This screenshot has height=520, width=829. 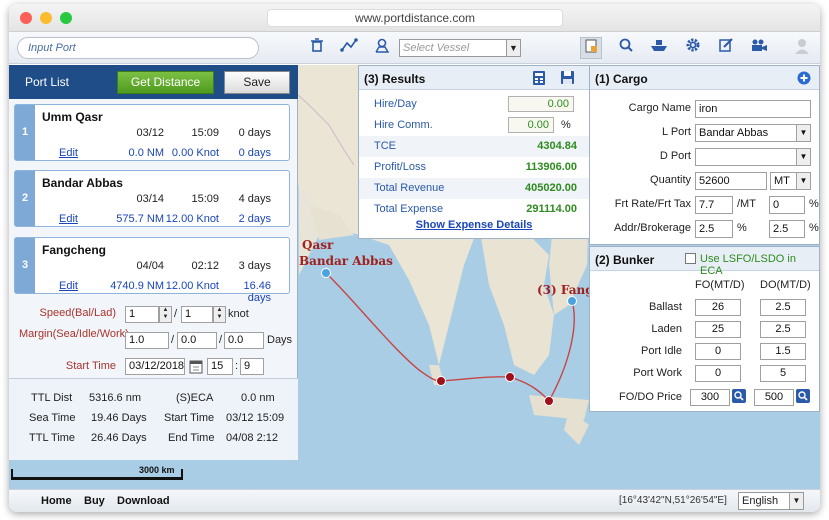 What do you see at coordinates (349, 48) in the screenshot?
I see `route-icon` at bounding box center [349, 48].